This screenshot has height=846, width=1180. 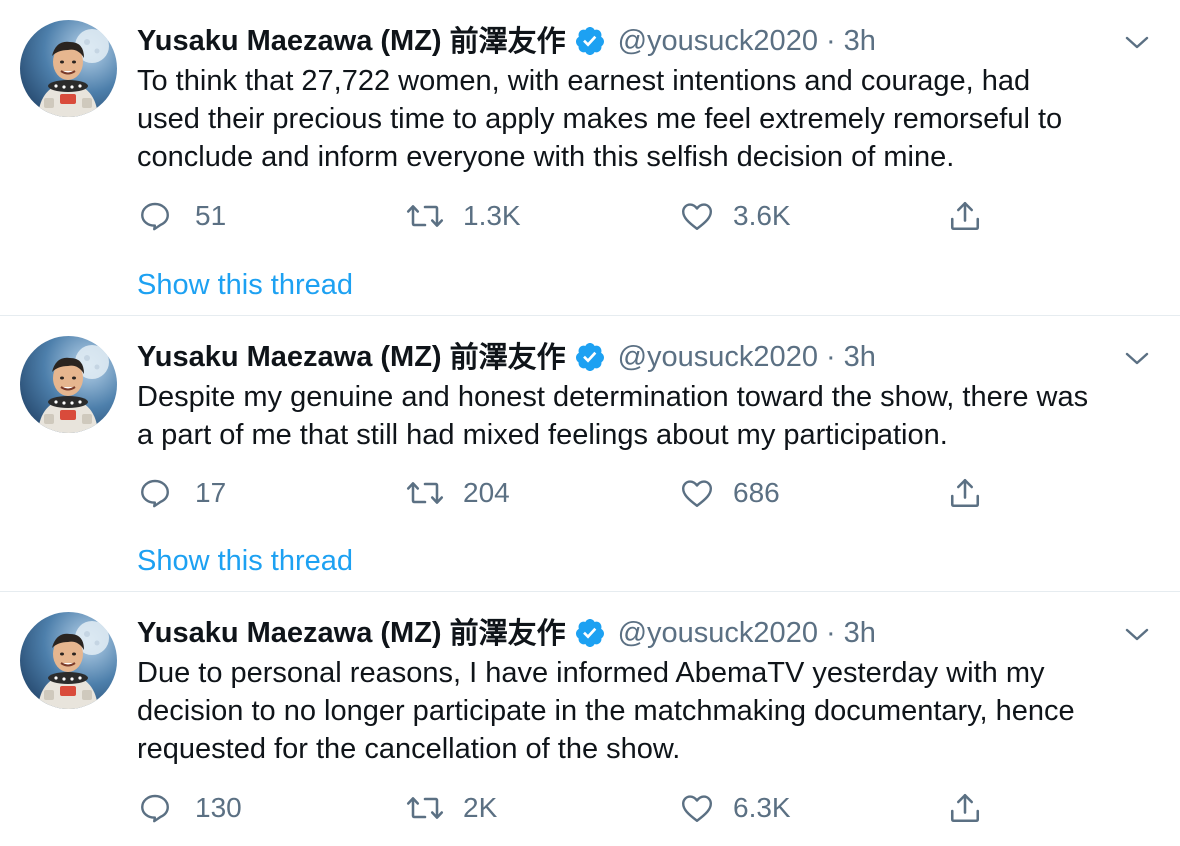 I want to click on retweet-button: 2K, so click(x=451, y=808).